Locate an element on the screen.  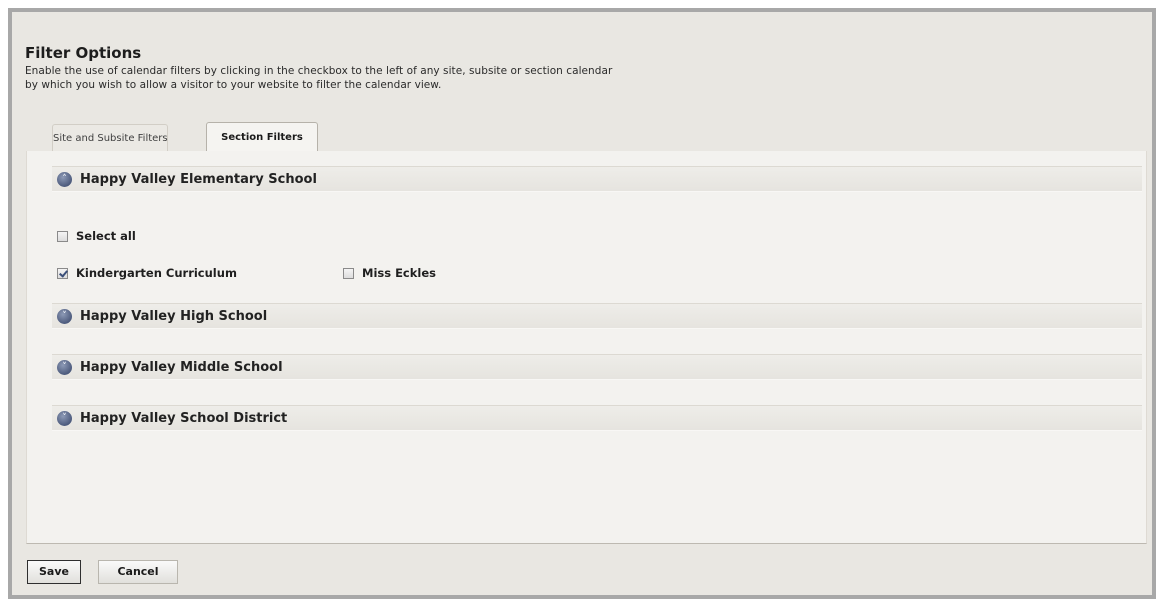
section-title: Happy Valley High School is located at coordinates (174, 316).